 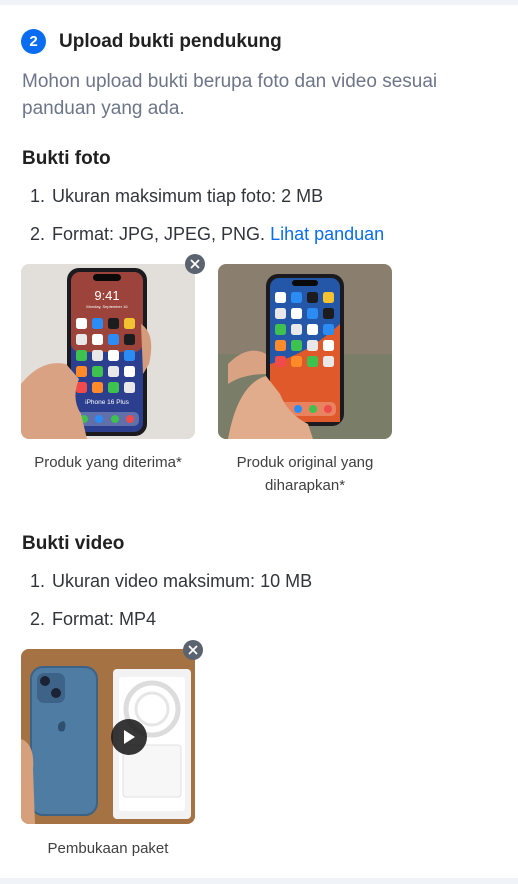 I want to click on step-number-badge: 2, so click(x=33, y=41).